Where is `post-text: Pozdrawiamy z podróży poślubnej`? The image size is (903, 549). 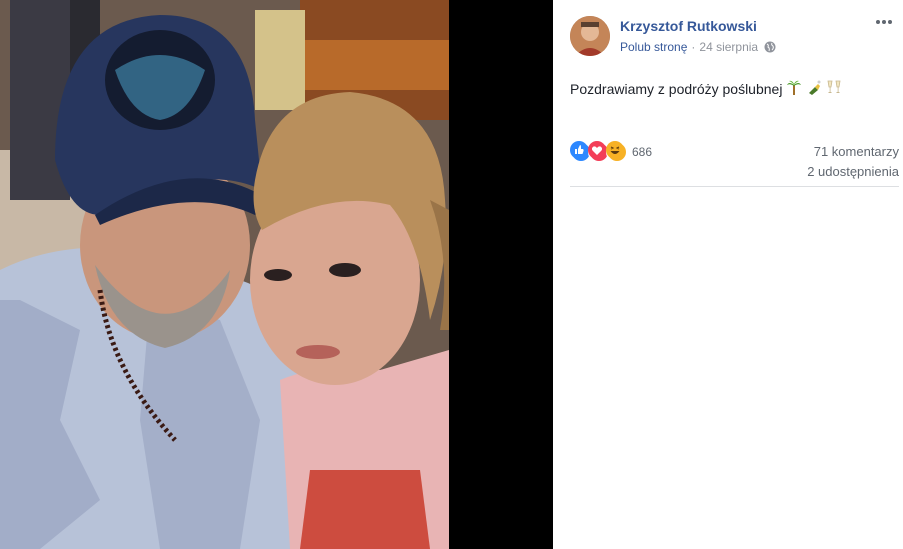
post-text: Pozdrawiamy z podróży poślubnej is located at coordinates (706, 88).